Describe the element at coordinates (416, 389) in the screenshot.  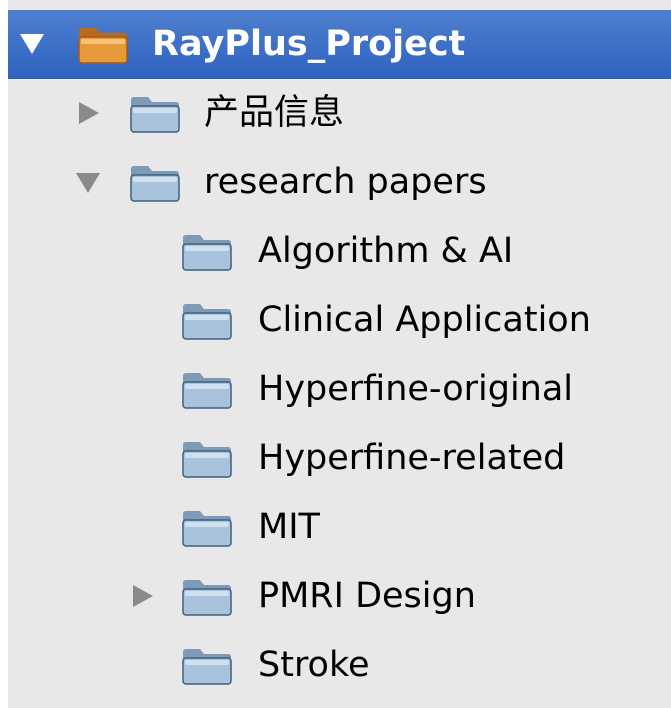
I see `tree-item-label: Hyperfine-original` at that location.